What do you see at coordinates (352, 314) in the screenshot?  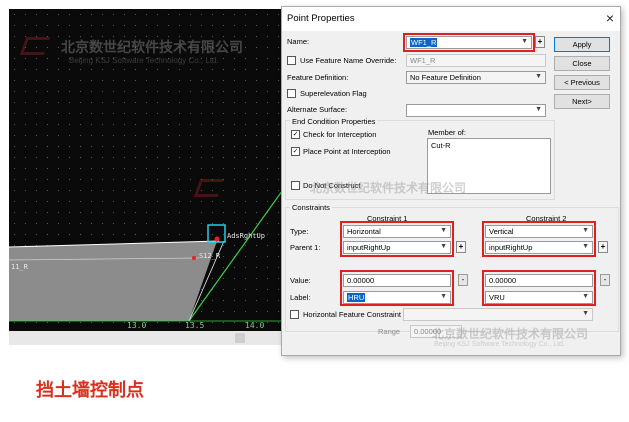 I see `horizontal-feature-label: Horizontal Feature Constraint` at bounding box center [352, 314].